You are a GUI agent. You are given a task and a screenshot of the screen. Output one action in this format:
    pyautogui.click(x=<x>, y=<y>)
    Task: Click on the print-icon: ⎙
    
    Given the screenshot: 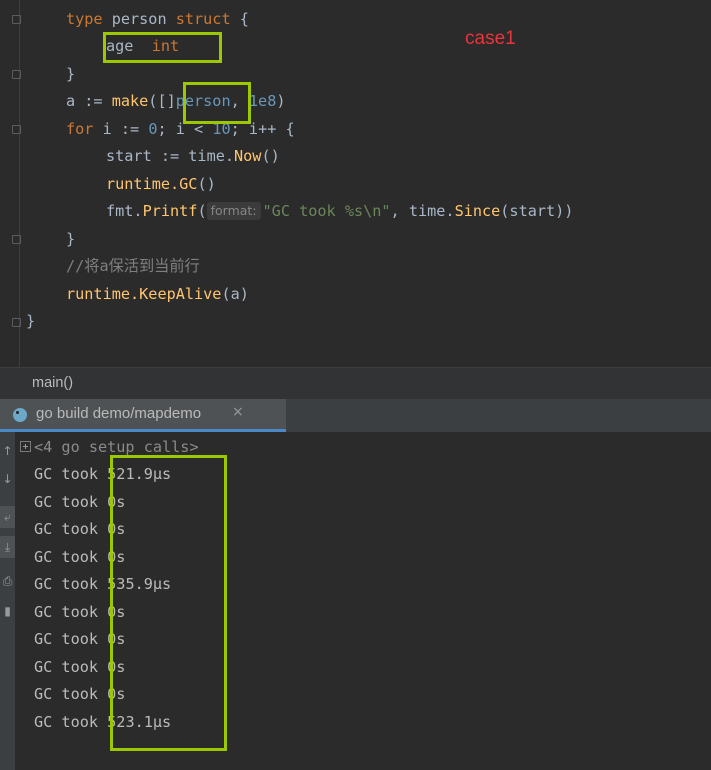 What is the action you would take?
    pyautogui.click(x=7, y=581)
    